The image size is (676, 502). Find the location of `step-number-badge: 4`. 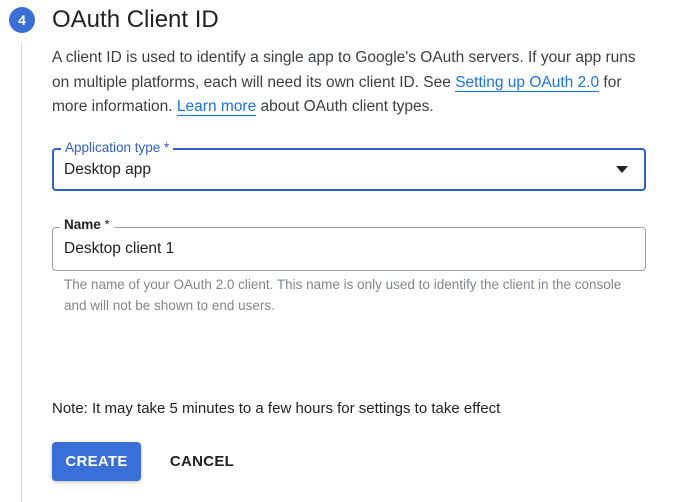

step-number-badge: 4 is located at coordinates (22, 20).